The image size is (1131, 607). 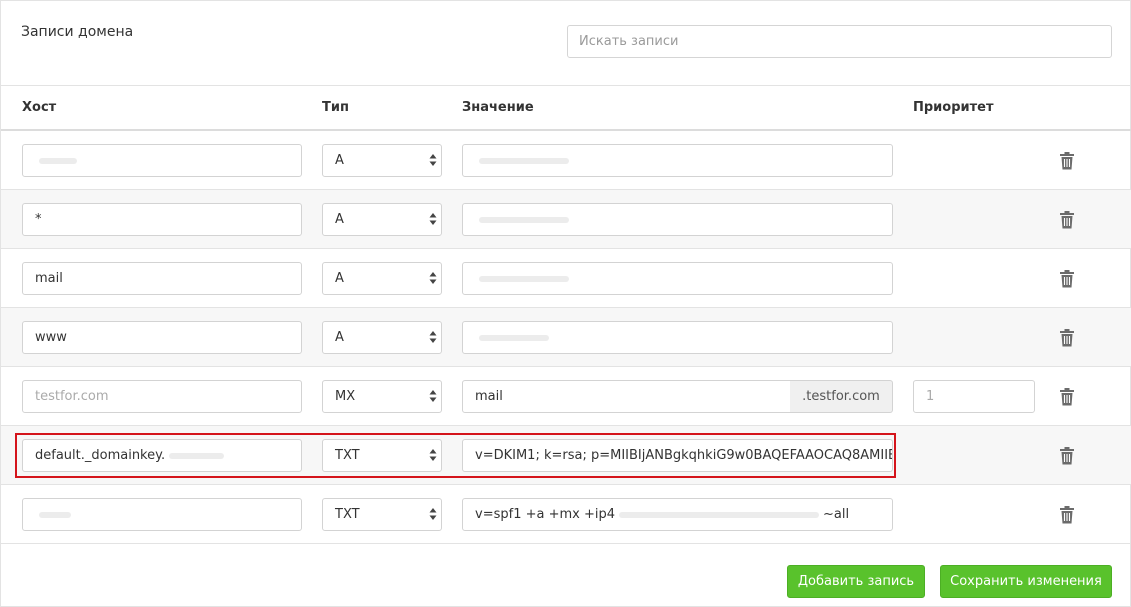 I want to click on table-row: TXT v=spf1 +a +mx +ip4 ~all, so click(x=566, y=514).